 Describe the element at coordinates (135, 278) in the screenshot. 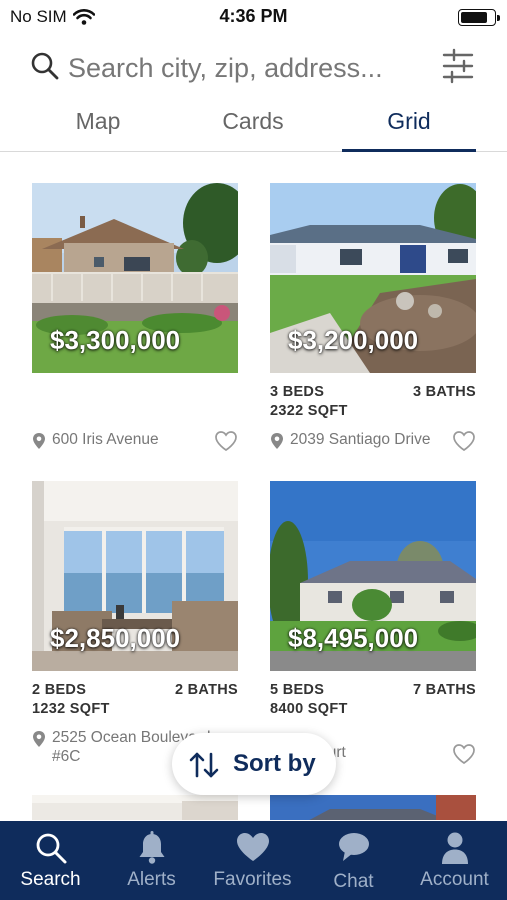

I see `listing-photo: $3,300,000` at that location.